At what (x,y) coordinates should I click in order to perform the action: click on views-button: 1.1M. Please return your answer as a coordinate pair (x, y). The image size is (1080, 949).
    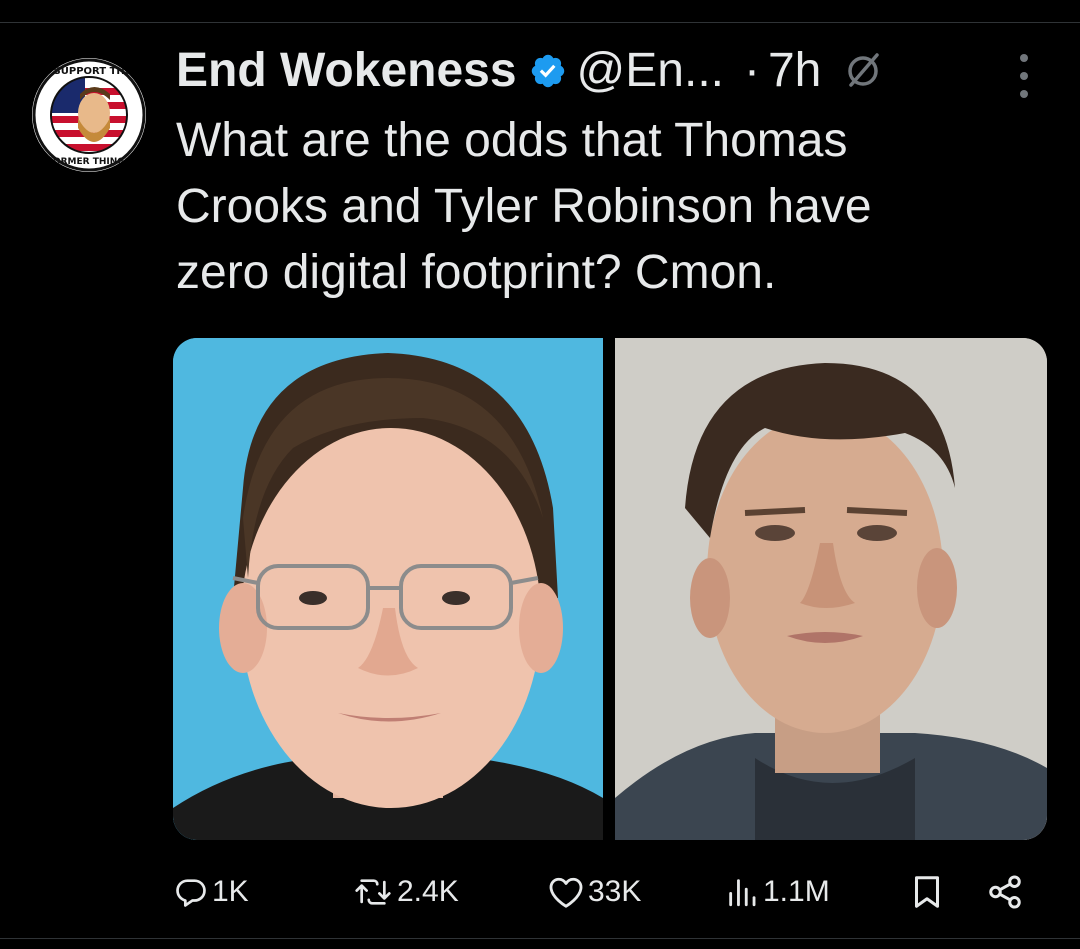
    Looking at the image, I should click on (777, 892).